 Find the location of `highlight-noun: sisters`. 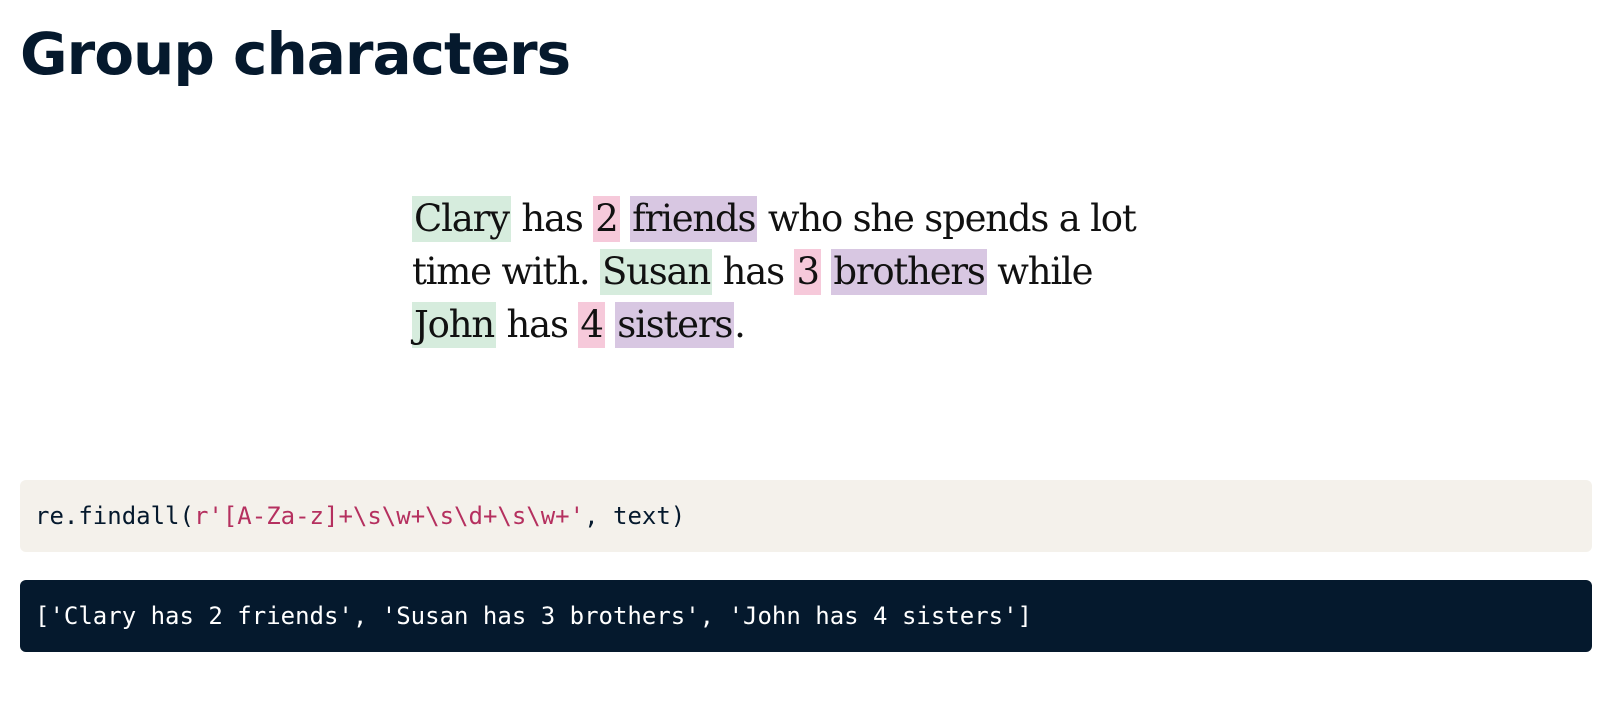

highlight-noun: sisters is located at coordinates (675, 325).